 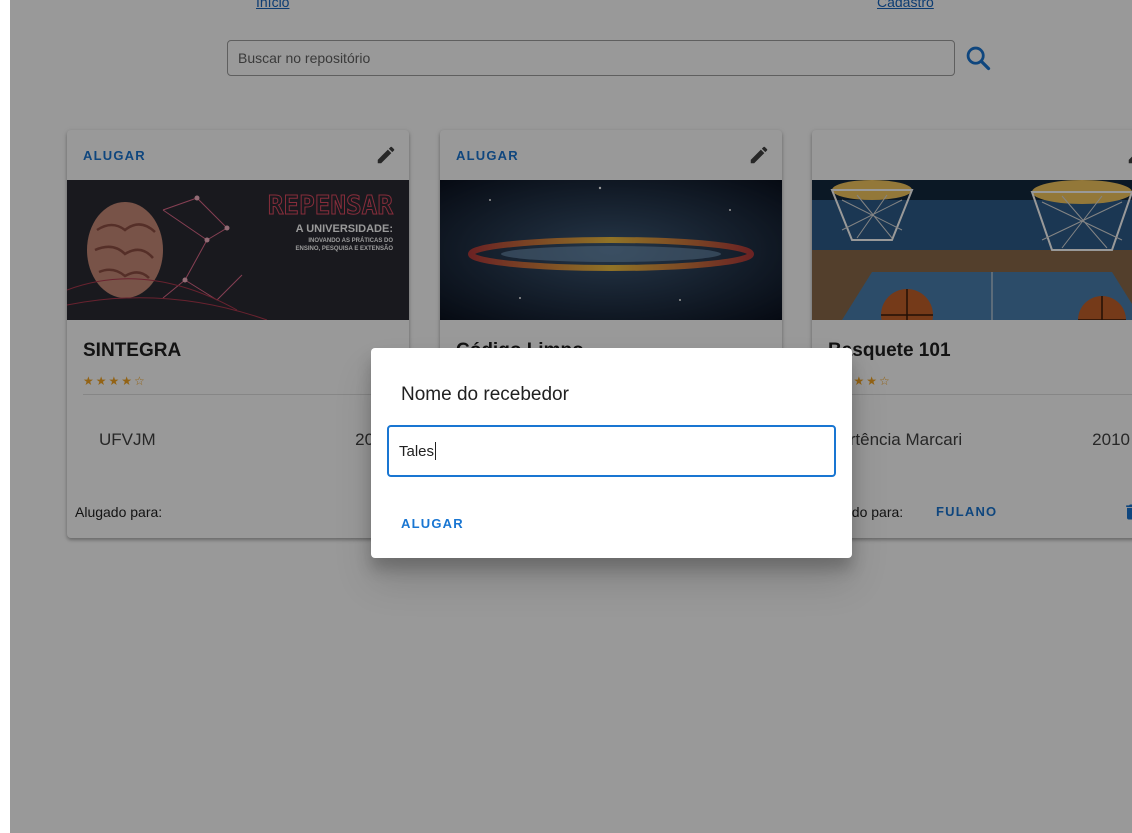 I want to click on left-gutter, so click(x=5, y=416).